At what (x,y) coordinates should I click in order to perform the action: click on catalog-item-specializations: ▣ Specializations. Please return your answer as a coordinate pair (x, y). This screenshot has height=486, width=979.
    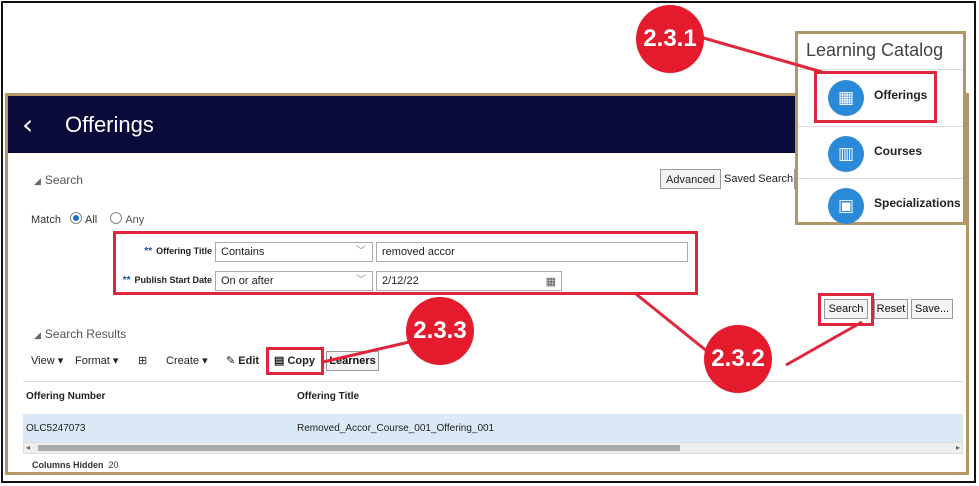
    Looking at the image, I should click on (880, 204).